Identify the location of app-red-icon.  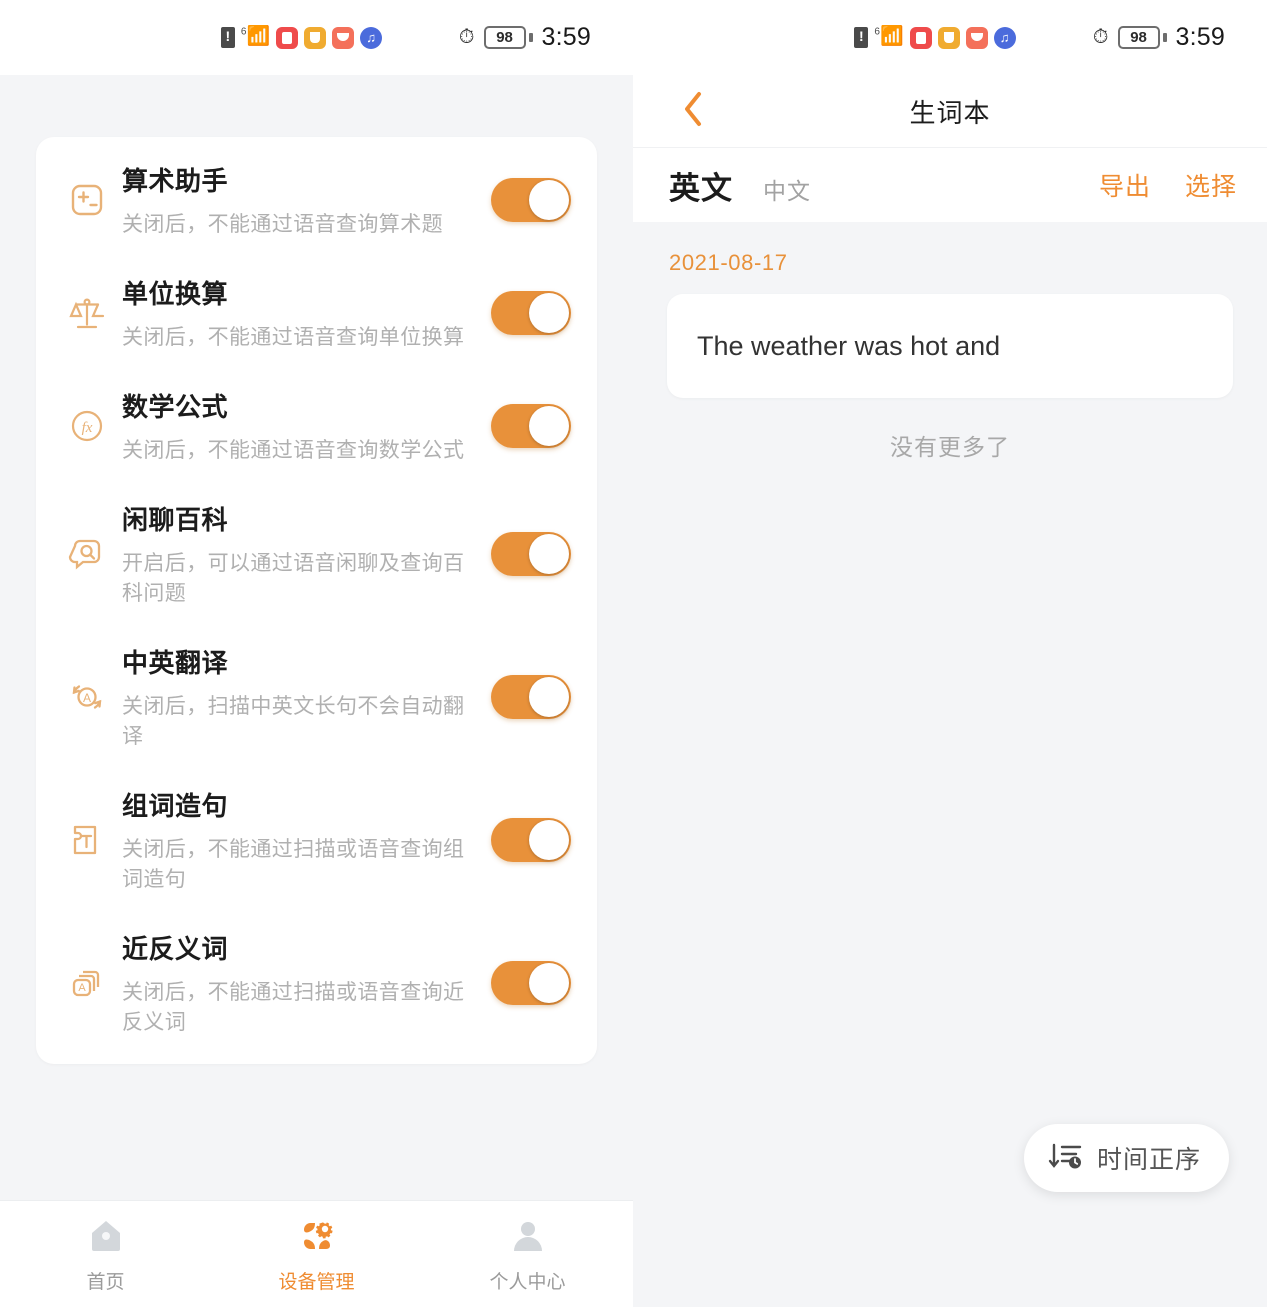
(920, 37).